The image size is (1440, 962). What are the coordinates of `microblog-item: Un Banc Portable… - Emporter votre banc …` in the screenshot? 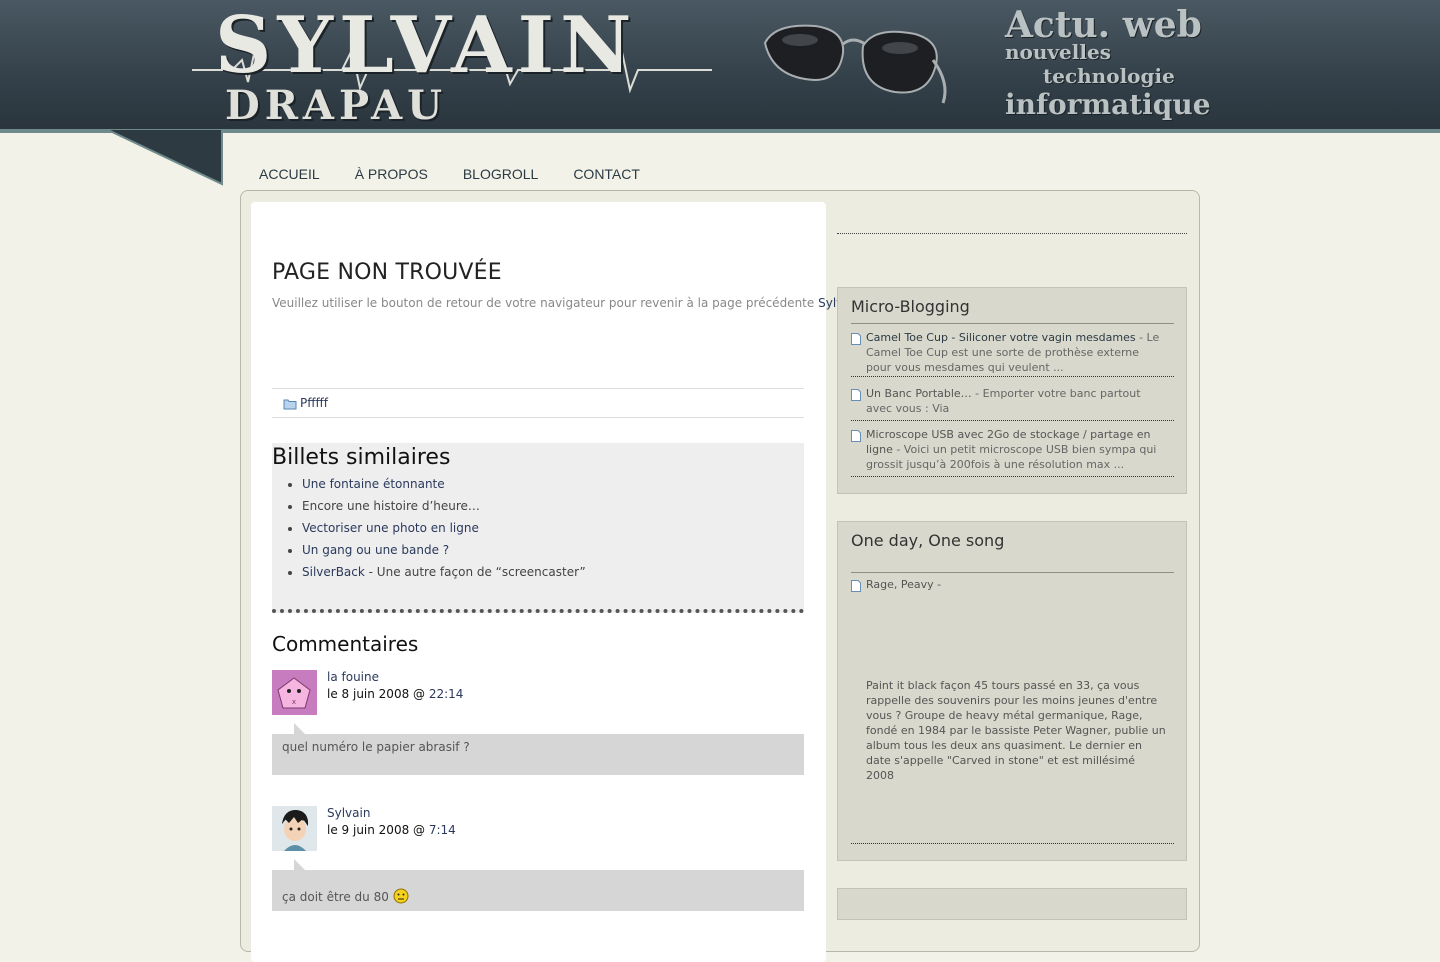 It's located at (1012, 403).